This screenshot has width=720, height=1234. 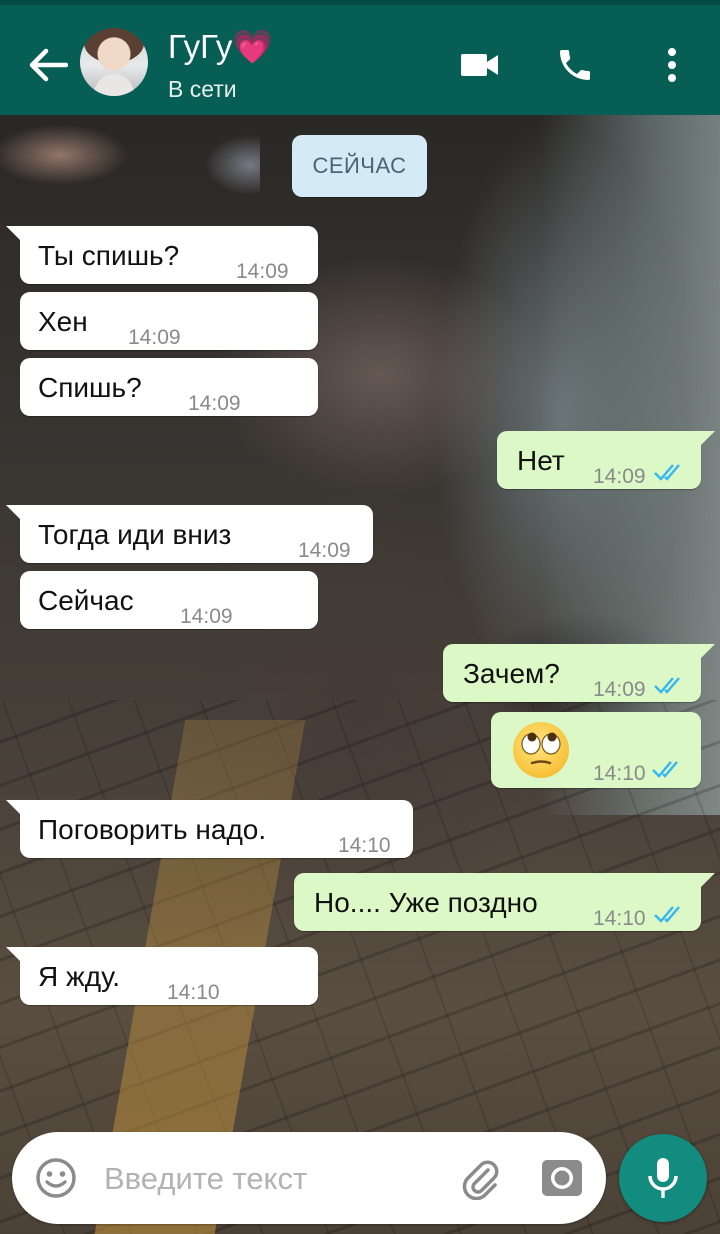 I want to click on message-text: Но.... Уже поздно, so click(x=426, y=902).